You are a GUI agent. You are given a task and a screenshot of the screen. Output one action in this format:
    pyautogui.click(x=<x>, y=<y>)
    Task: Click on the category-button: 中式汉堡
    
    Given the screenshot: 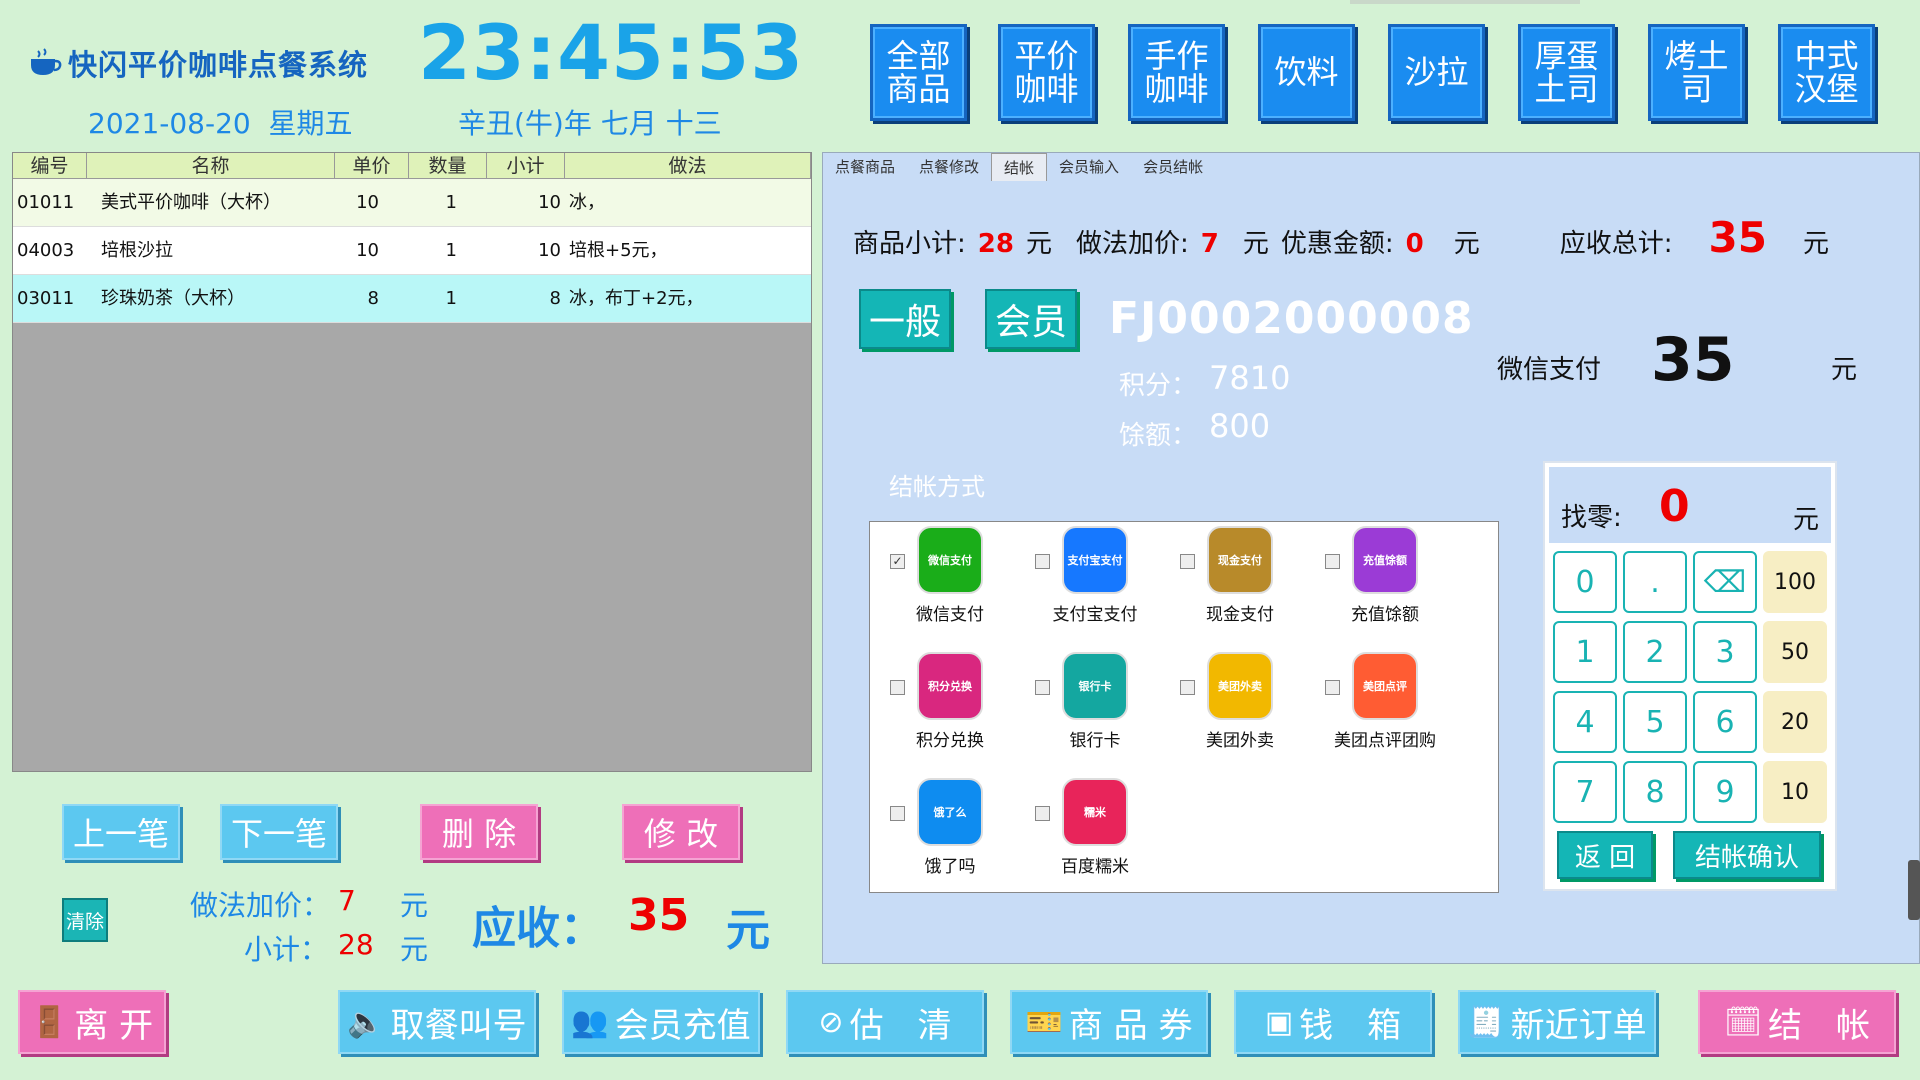 What is the action you would take?
    pyautogui.click(x=1826, y=72)
    